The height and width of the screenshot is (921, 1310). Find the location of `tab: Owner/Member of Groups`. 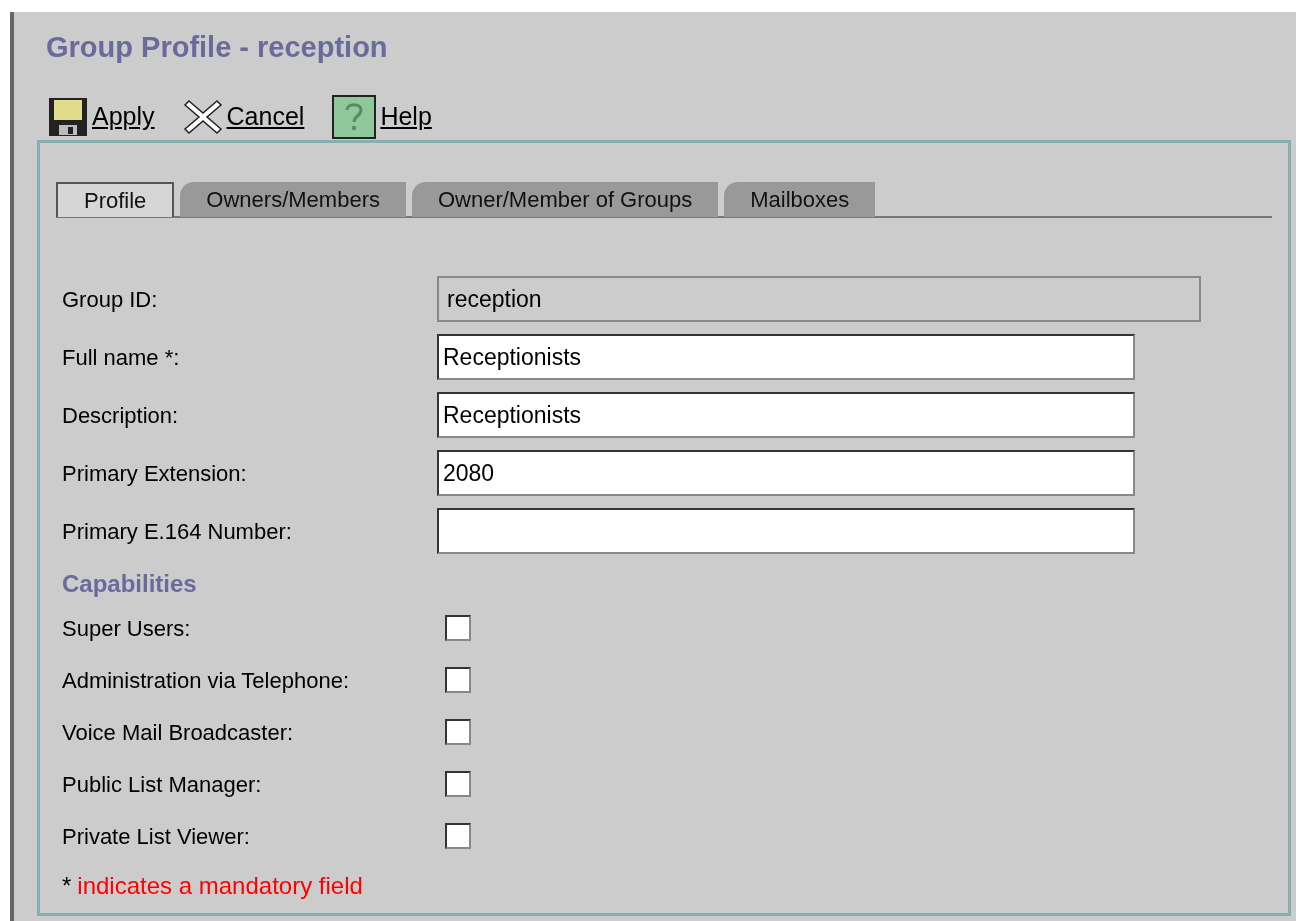

tab: Owner/Member of Groups is located at coordinates (565, 199).